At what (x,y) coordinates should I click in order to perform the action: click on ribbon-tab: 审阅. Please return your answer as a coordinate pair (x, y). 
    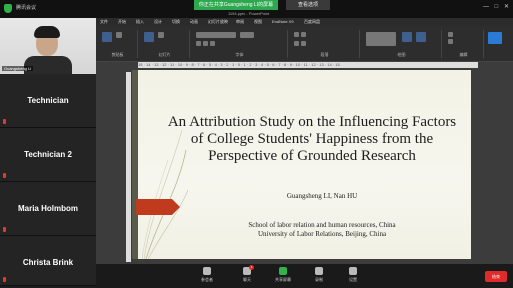
    Looking at the image, I should click on (240, 22).